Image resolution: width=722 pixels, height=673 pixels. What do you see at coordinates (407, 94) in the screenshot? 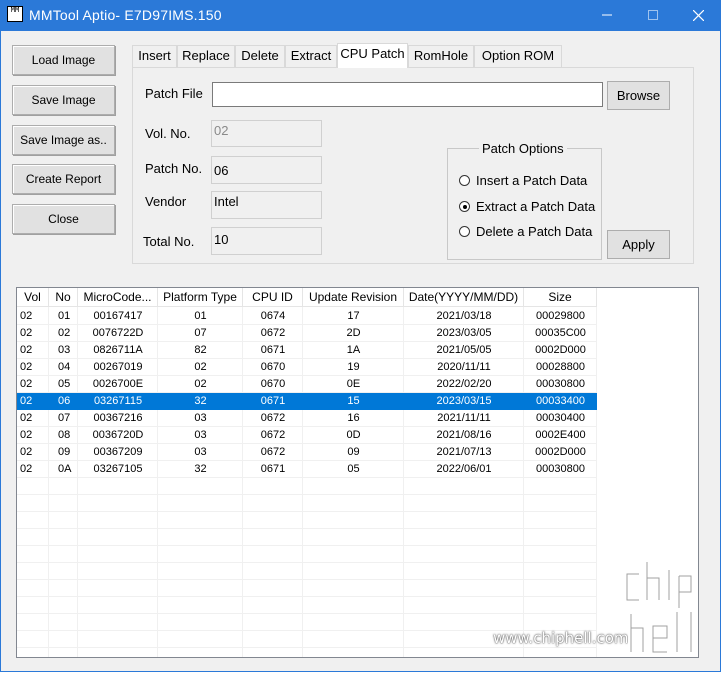
I see `patch-file-input` at bounding box center [407, 94].